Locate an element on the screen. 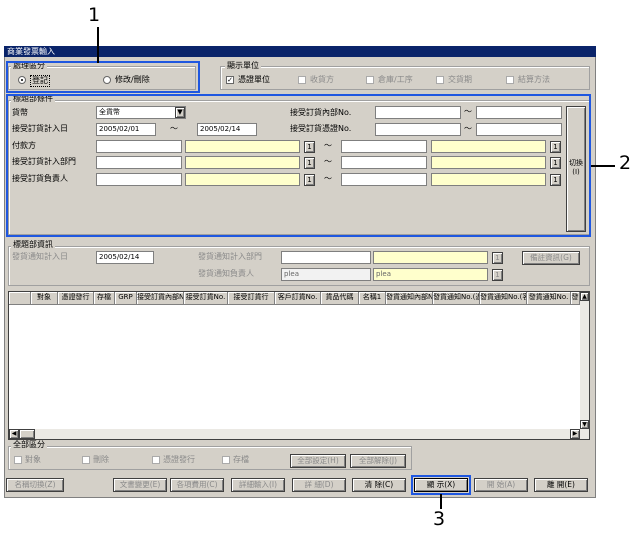 Image resolution: width=632 pixels, height=535 pixels. detail-input-button: 詳細輸入(I) is located at coordinates (258, 485).